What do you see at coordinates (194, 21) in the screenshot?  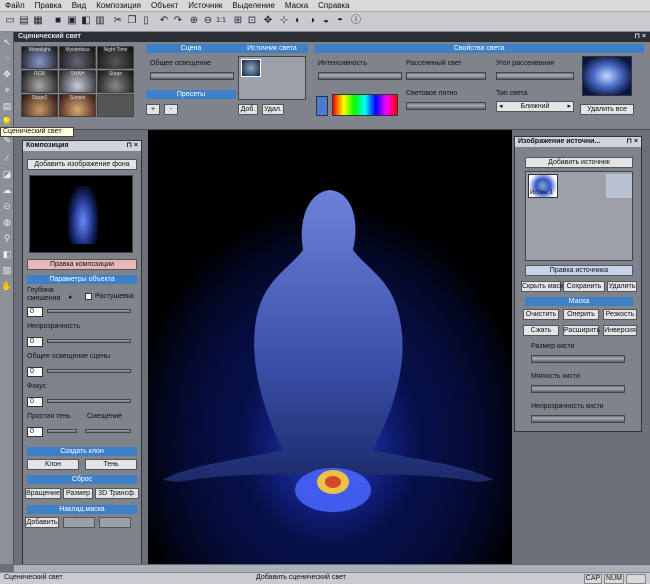 I see `zoom-in-icon: ⊕` at bounding box center [194, 21].